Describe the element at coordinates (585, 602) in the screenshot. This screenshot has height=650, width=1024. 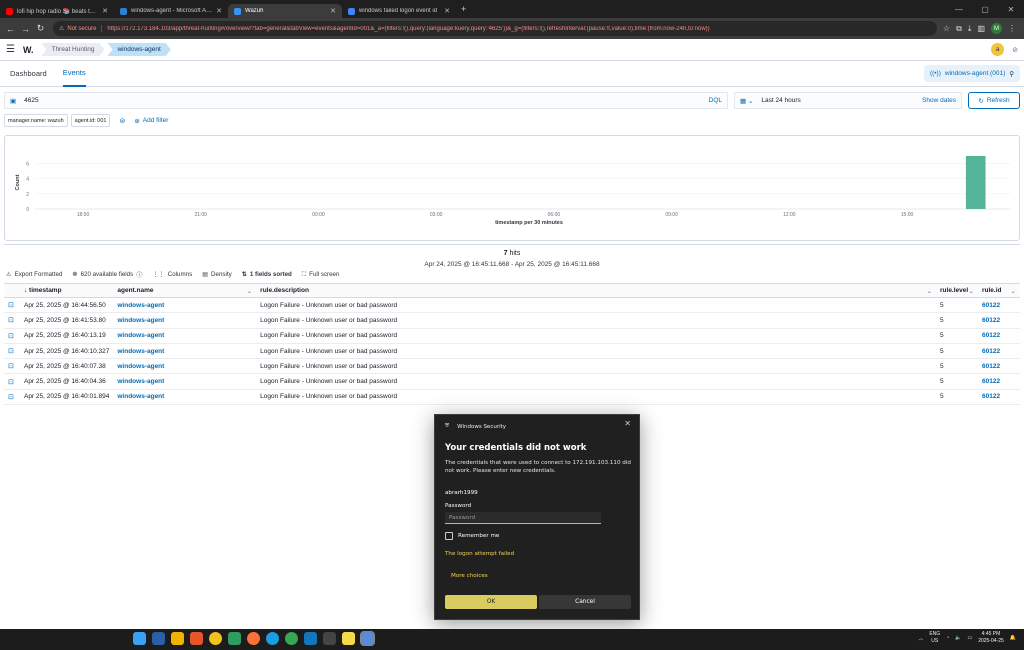
I see `cancel-button: Cancel` at that location.